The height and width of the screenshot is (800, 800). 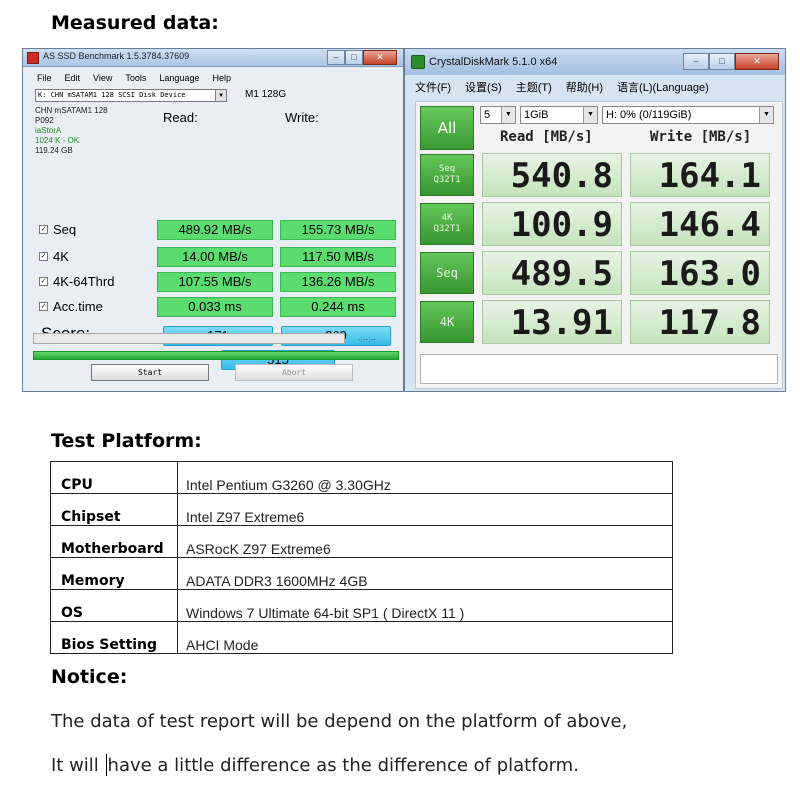 I want to click on menu-tools: Tools, so click(x=135, y=78).